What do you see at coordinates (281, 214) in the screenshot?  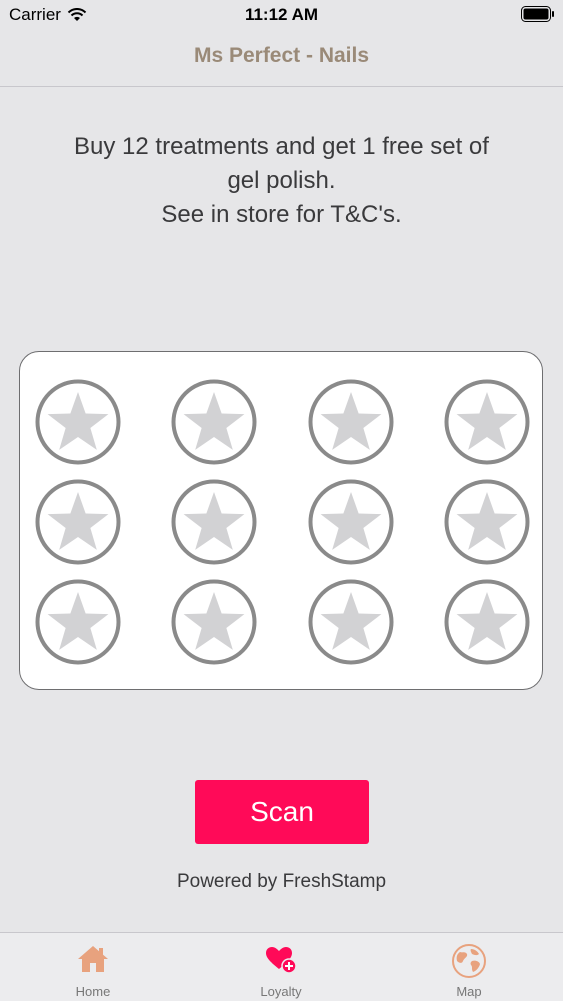 I see `promo-line-3: See in store for T&C's.` at bounding box center [281, 214].